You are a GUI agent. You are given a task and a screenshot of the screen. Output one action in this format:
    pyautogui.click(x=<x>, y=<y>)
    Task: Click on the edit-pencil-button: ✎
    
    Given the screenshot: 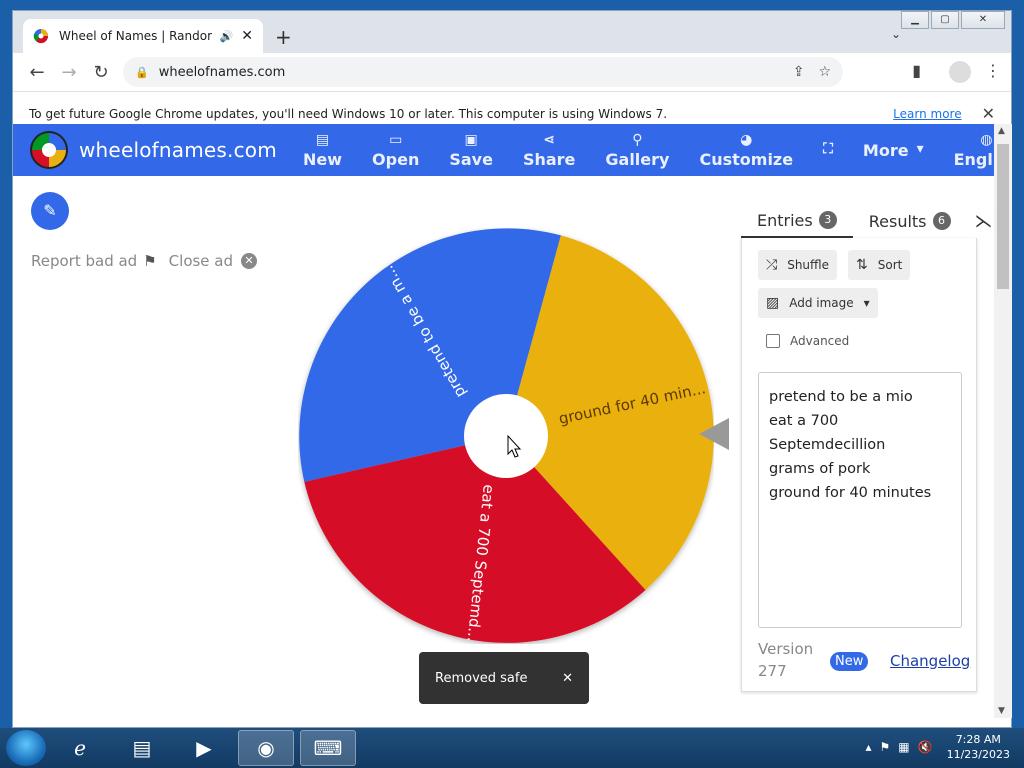 What is the action you would take?
    pyautogui.click(x=50, y=211)
    